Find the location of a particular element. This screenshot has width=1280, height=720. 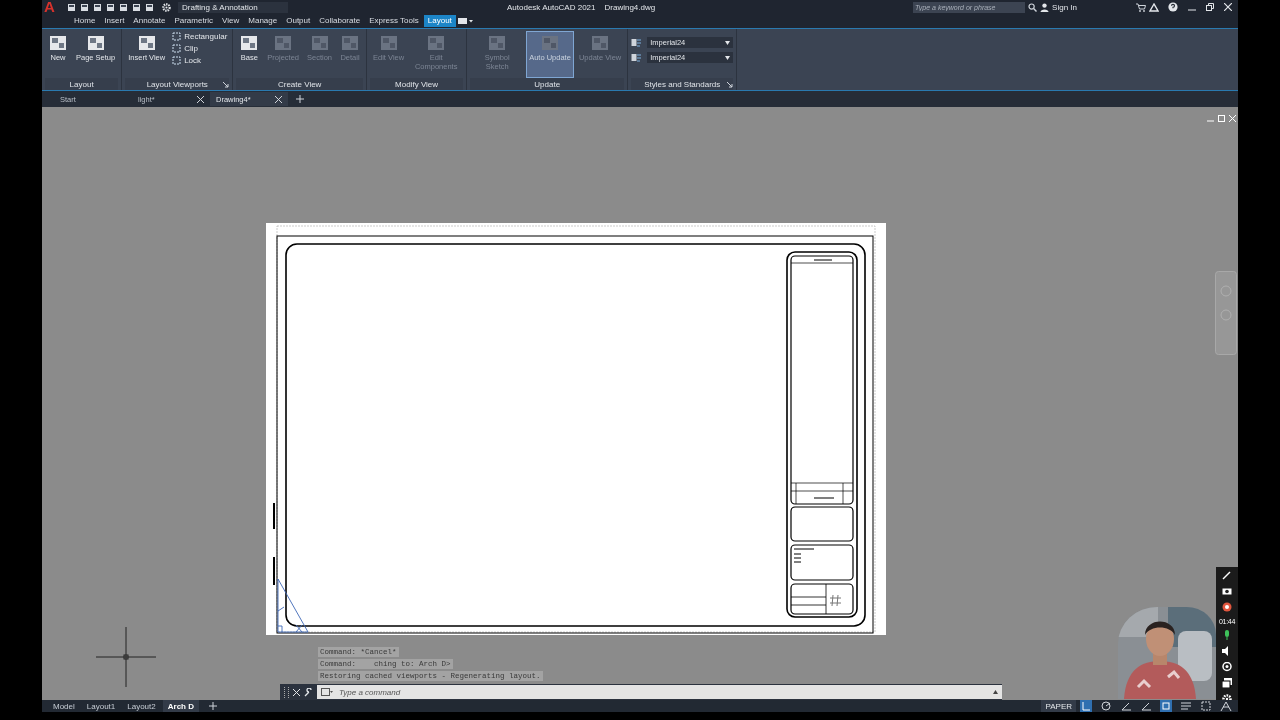

command-line-field: Type a command is located at coordinates (659, 692).